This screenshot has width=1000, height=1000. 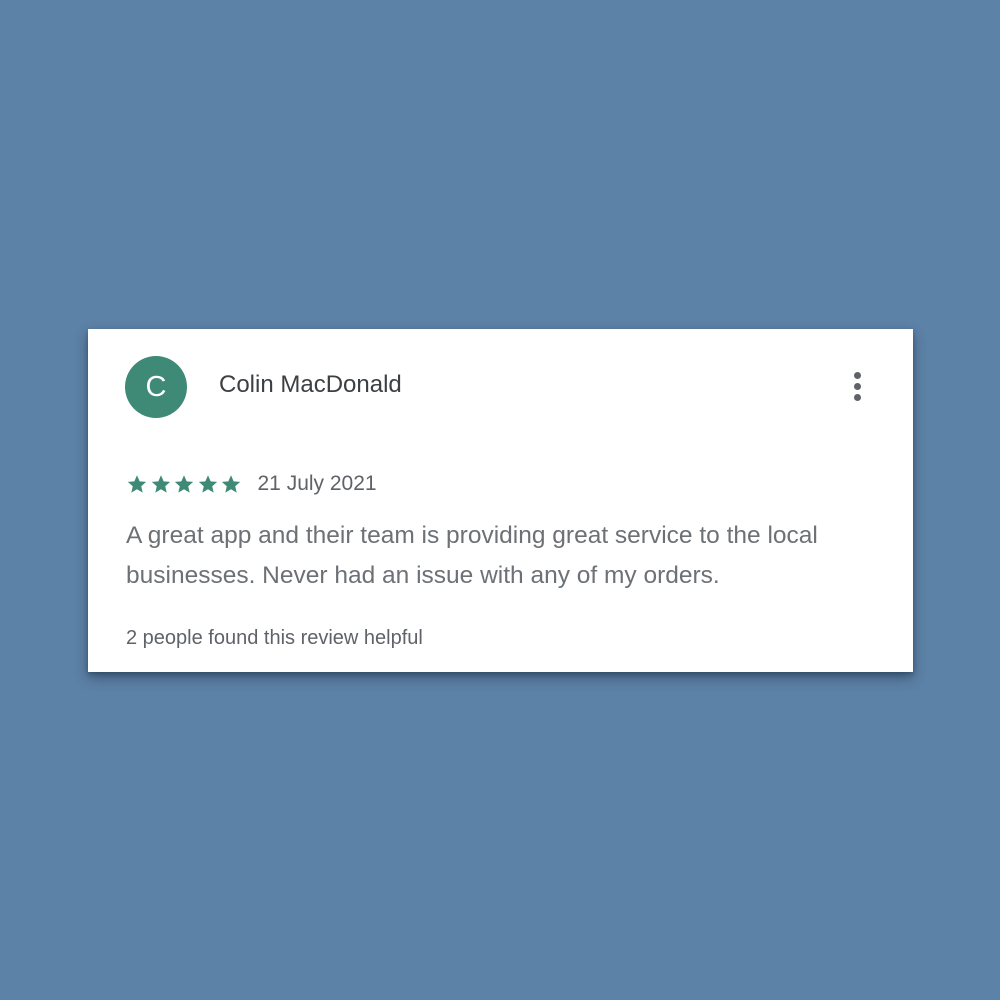 What do you see at coordinates (251, 484) in the screenshot?
I see `rating-row: 21 July 2021` at bounding box center [251, 484].